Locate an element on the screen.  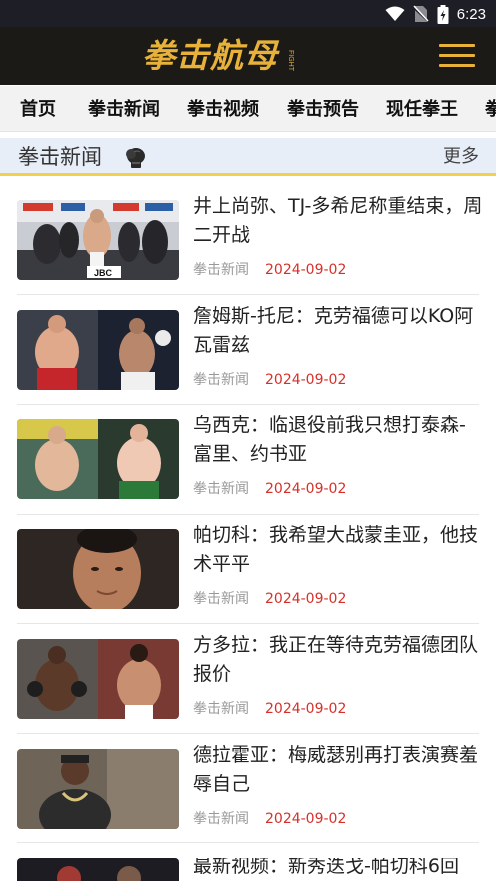
boxing-glove-icon is located at coordinates (135, 158).